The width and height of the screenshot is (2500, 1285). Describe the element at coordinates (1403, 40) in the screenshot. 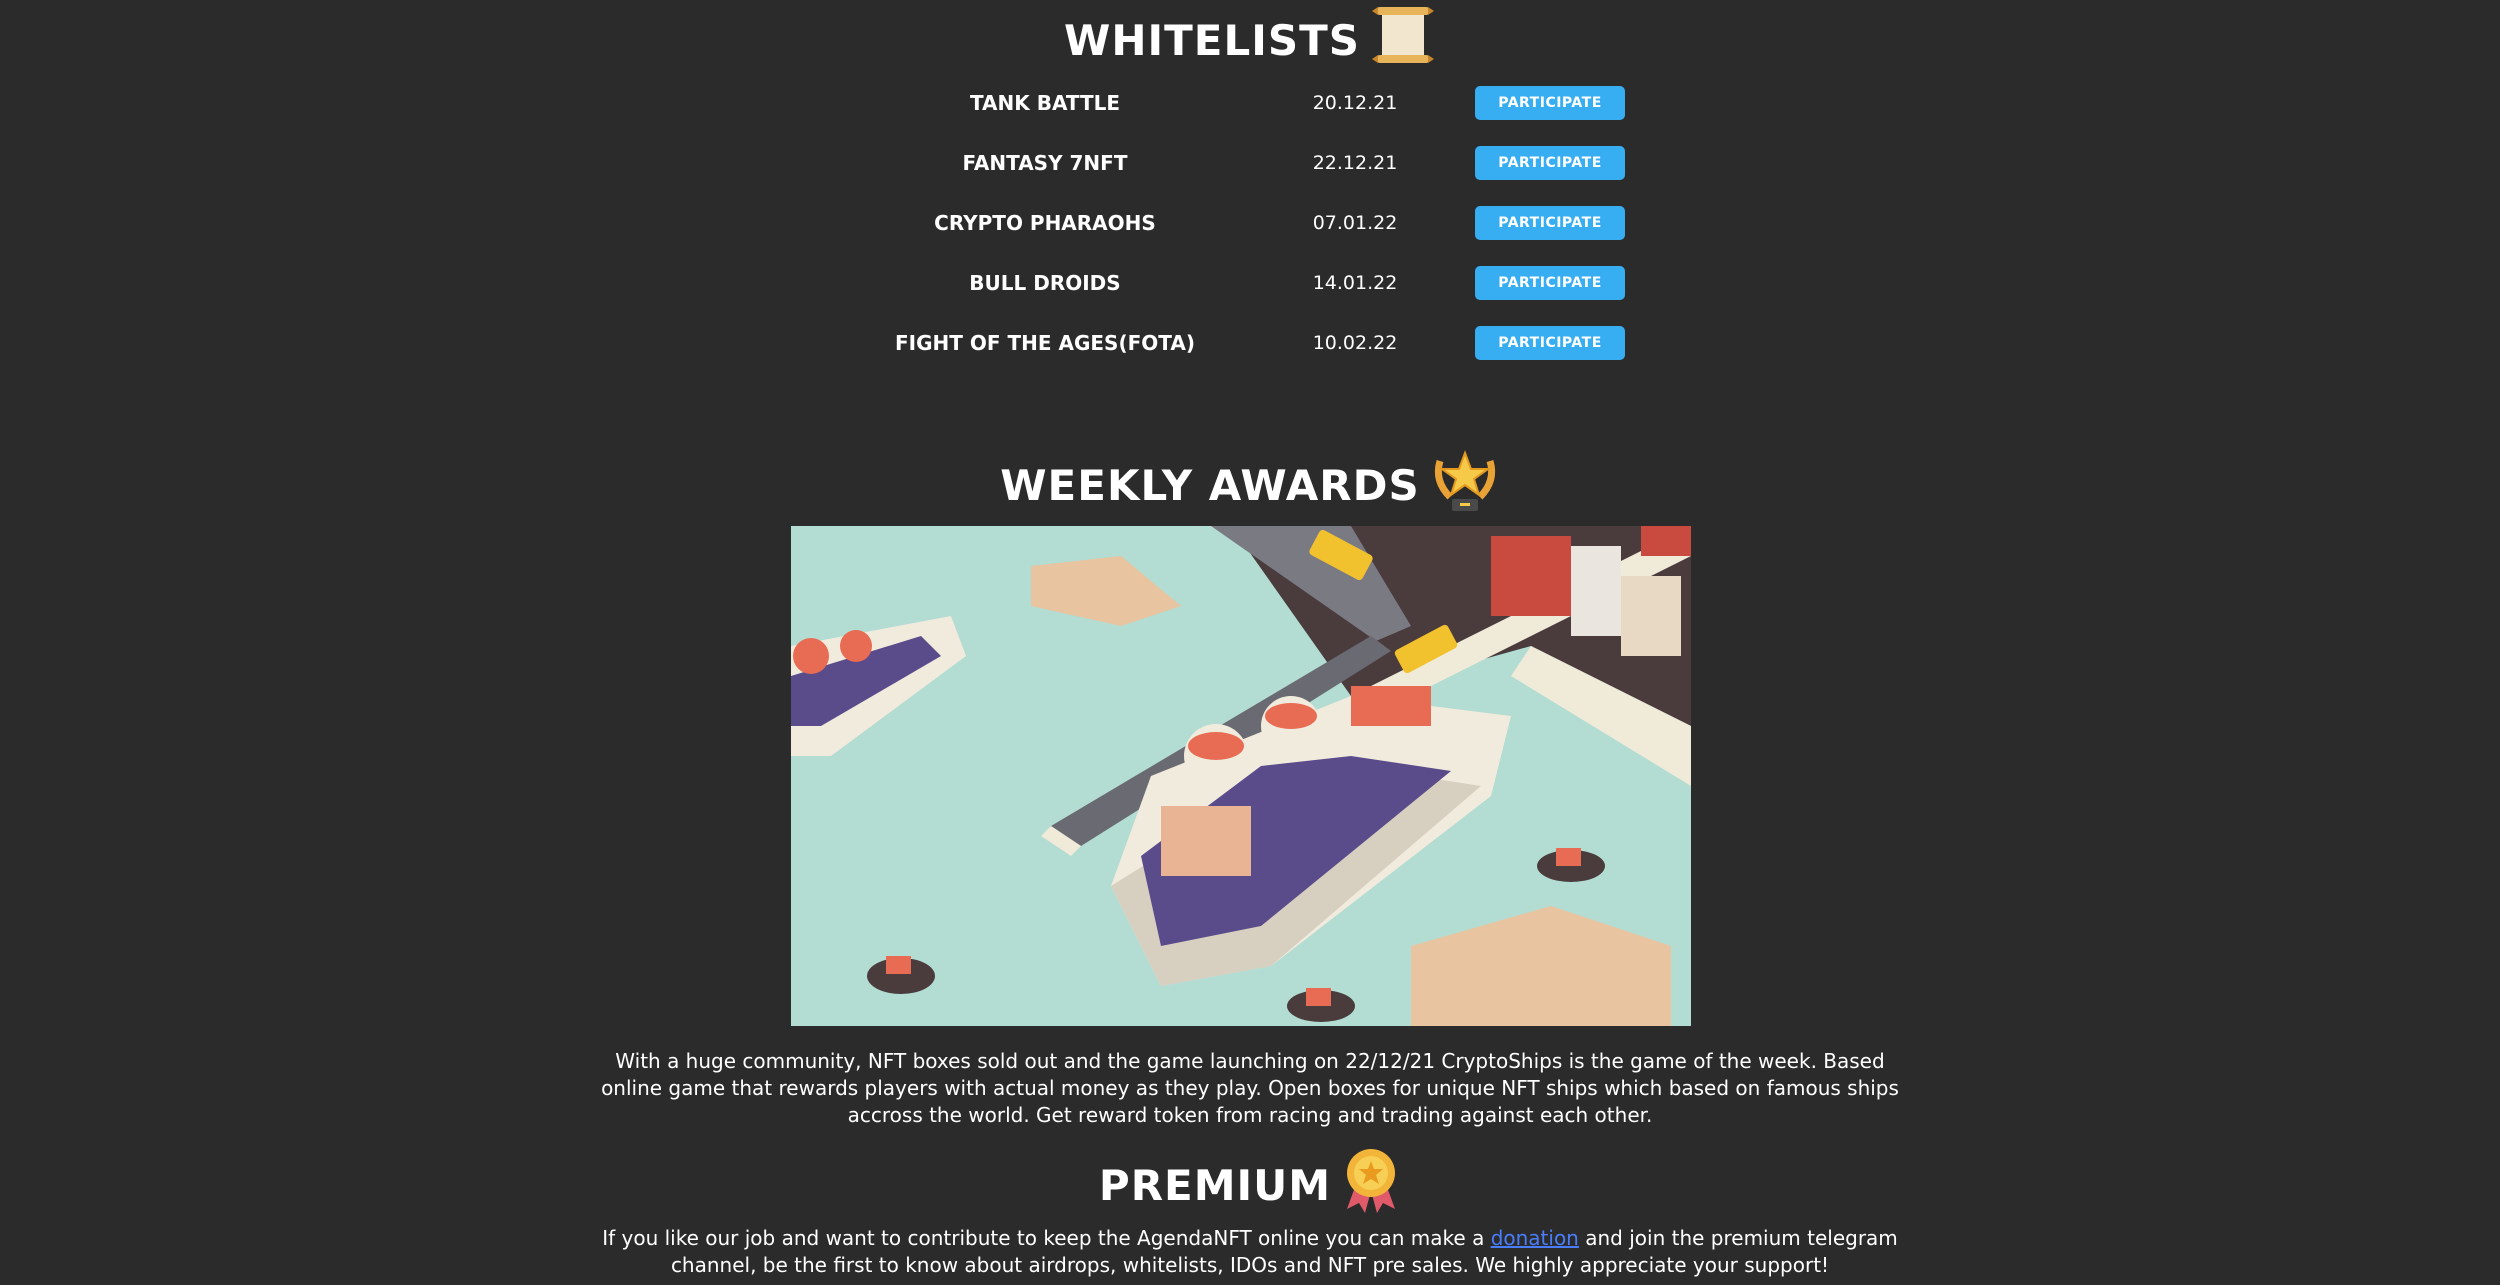

I see `scroll-icon` at that location.